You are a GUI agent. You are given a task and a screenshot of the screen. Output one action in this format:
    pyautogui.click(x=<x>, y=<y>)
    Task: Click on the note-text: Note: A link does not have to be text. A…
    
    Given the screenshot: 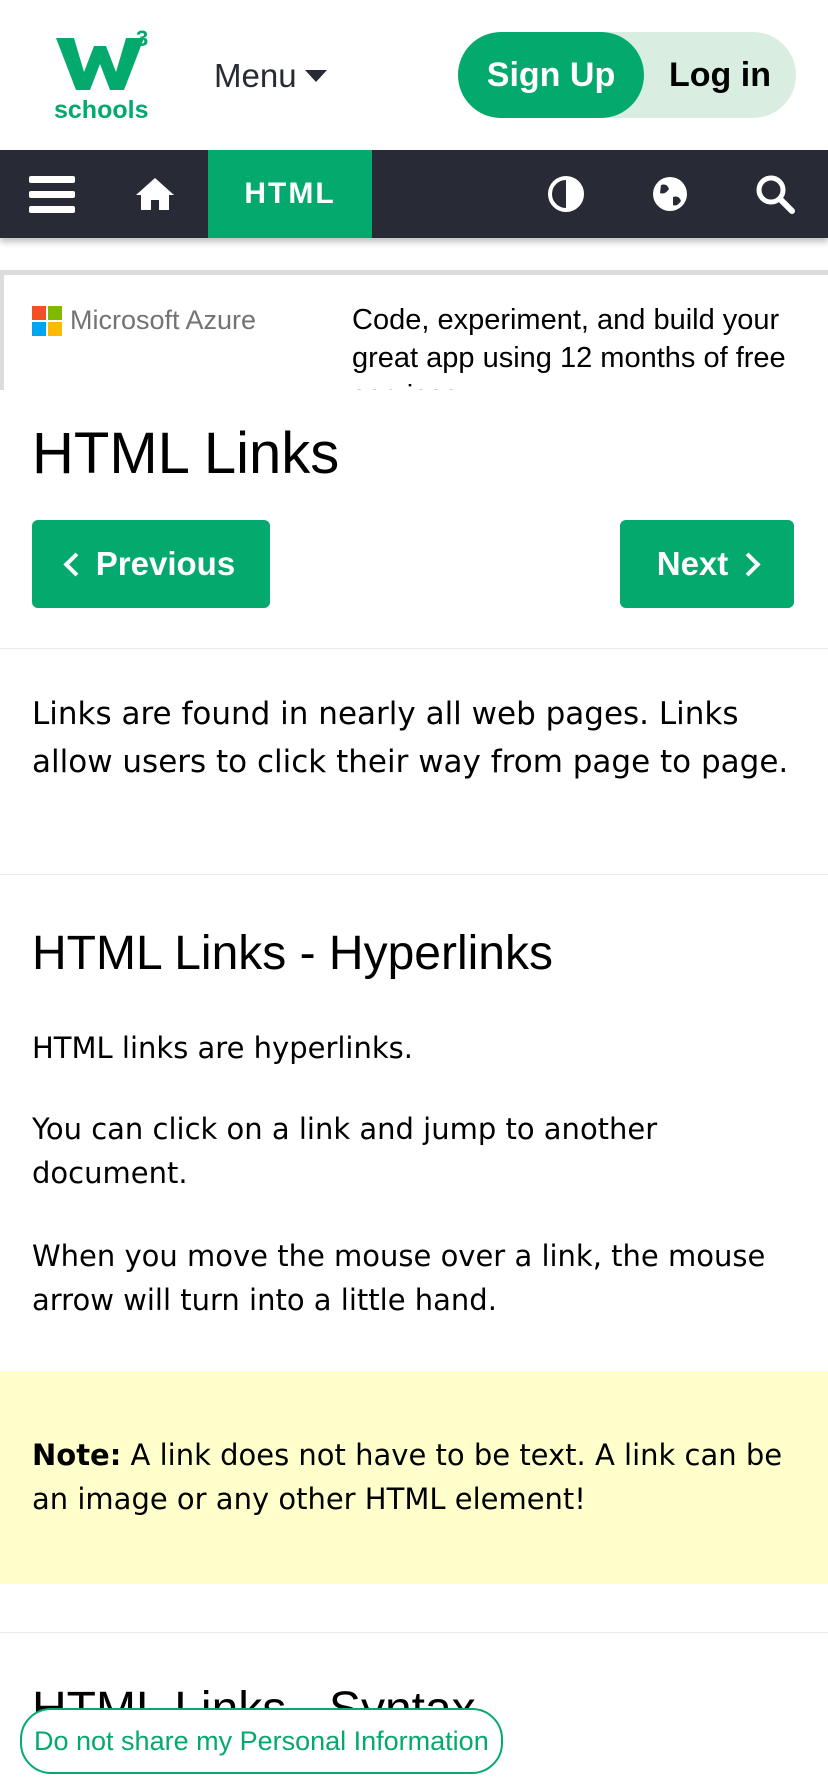 What is the action you would take?
    pyautogui.click(x=407, y=1477)
    